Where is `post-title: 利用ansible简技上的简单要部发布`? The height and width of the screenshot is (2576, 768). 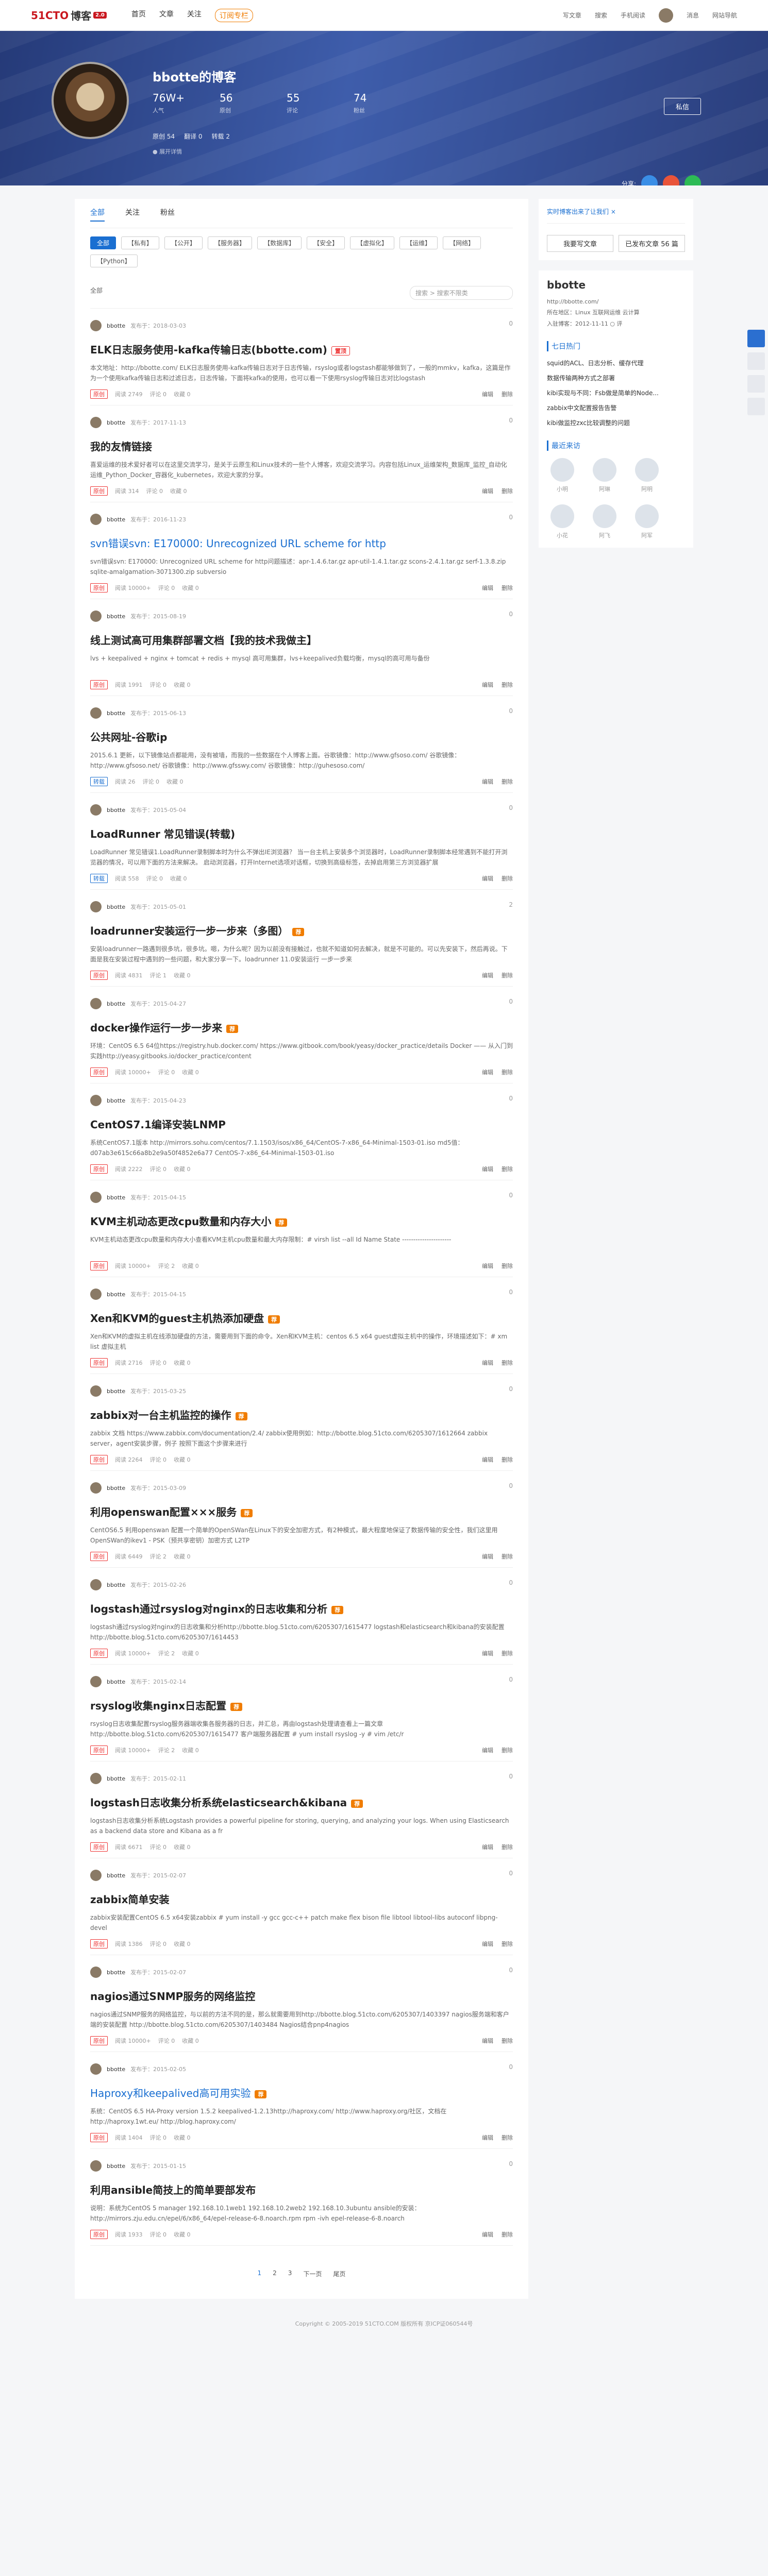
post-title: 利用ansible简技上的简单要部发布 is located at coordinates (302, 2189).